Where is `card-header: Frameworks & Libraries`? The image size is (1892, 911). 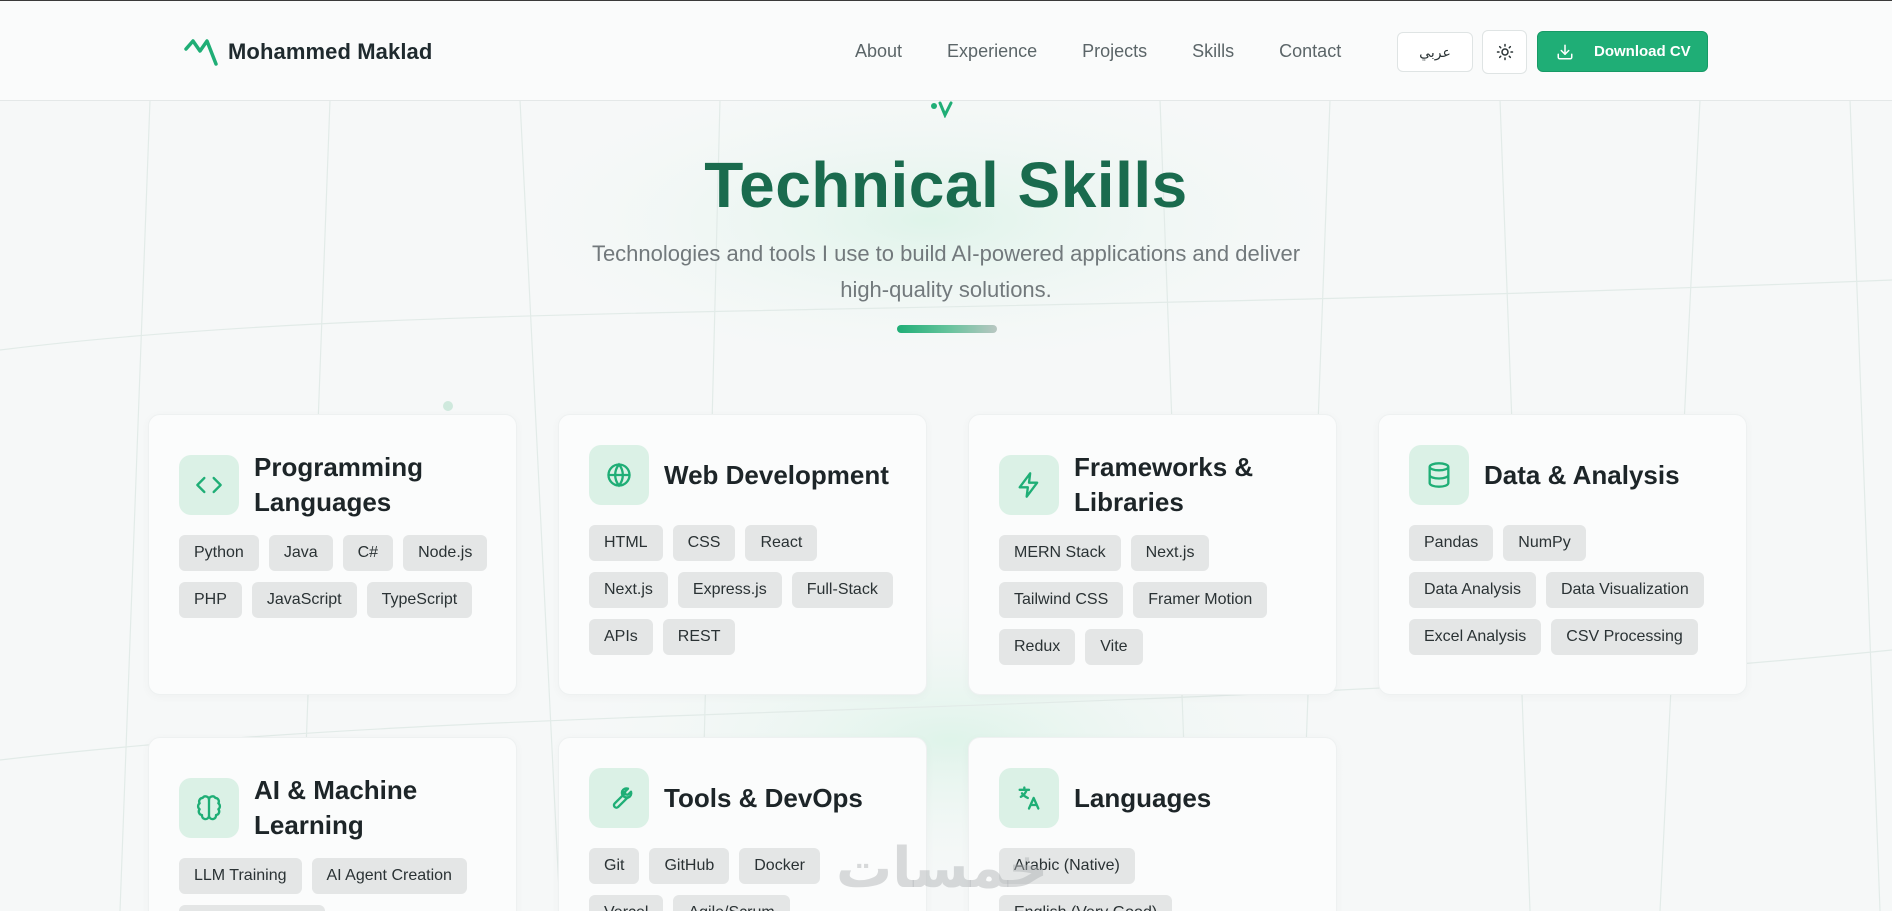 card-header: Frameworks & Libraries is located at coordinates (1126, 485).